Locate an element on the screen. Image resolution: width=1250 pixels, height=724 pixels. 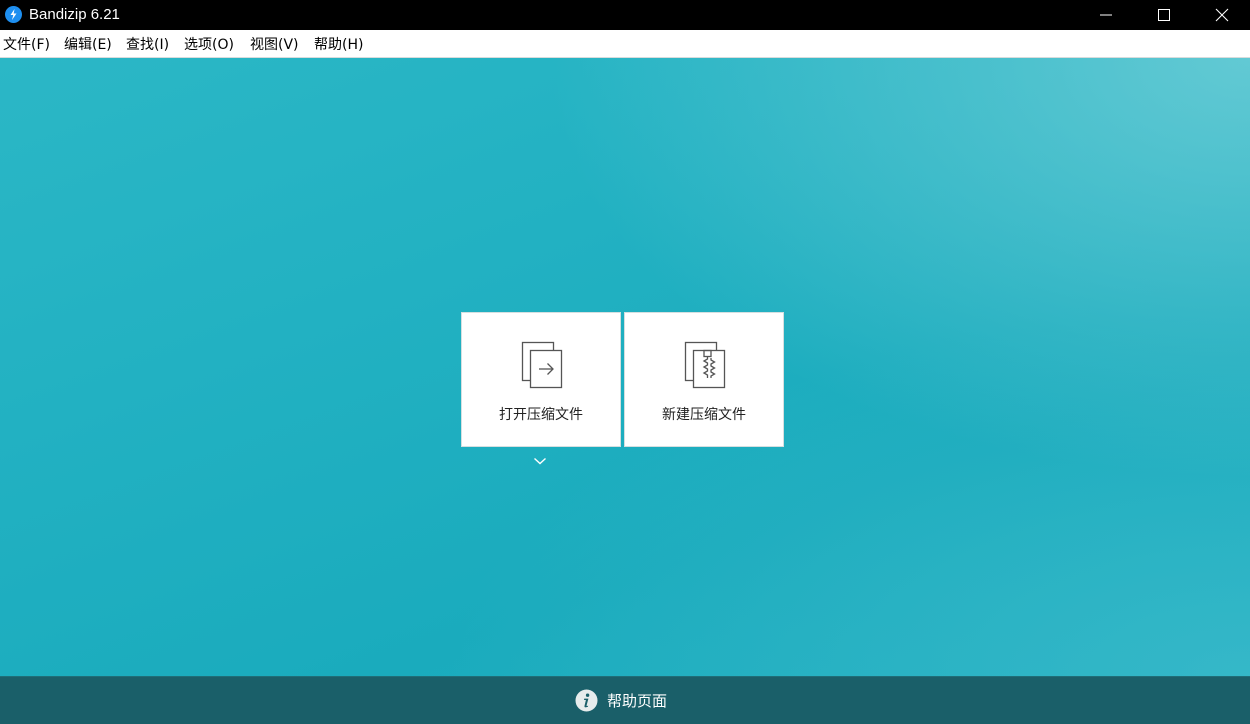
maximize-button is located at coordinates (1164, 15).